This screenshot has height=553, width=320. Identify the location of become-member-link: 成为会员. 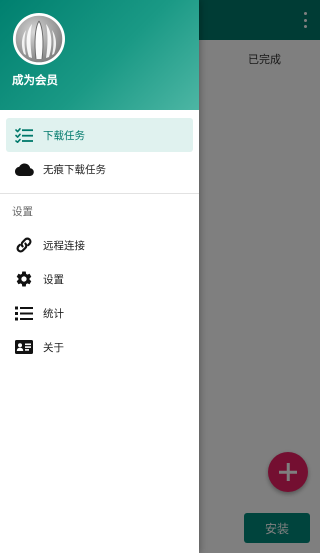
(35, 80).